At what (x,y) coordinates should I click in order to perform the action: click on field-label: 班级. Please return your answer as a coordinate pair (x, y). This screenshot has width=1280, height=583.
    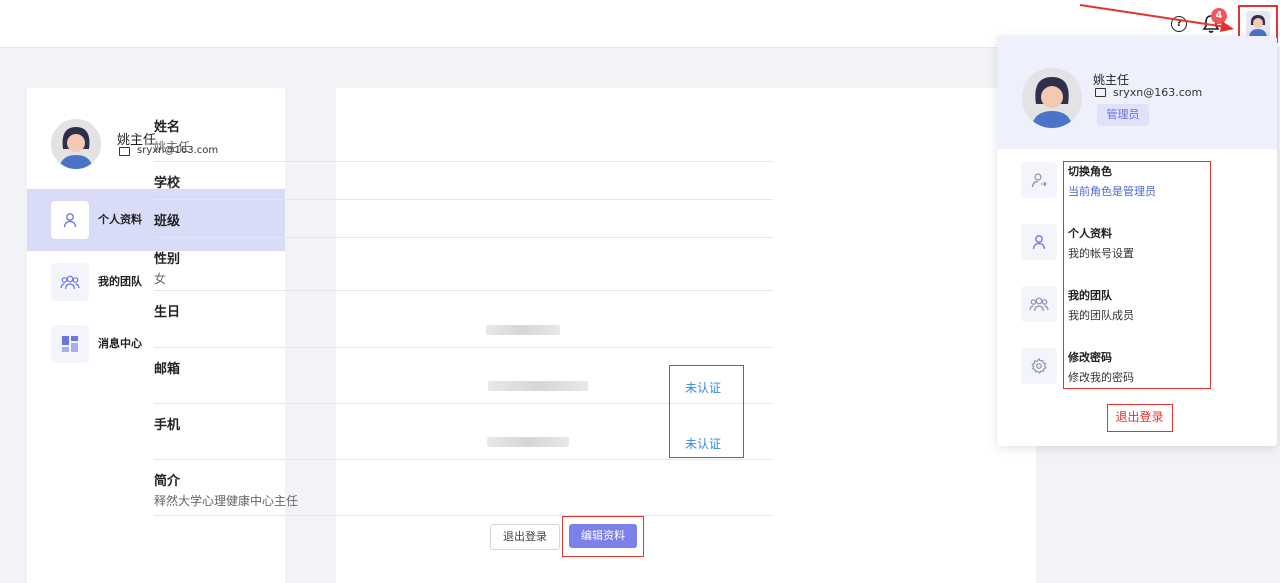
    Looking at the image, I should click on (167, 221).